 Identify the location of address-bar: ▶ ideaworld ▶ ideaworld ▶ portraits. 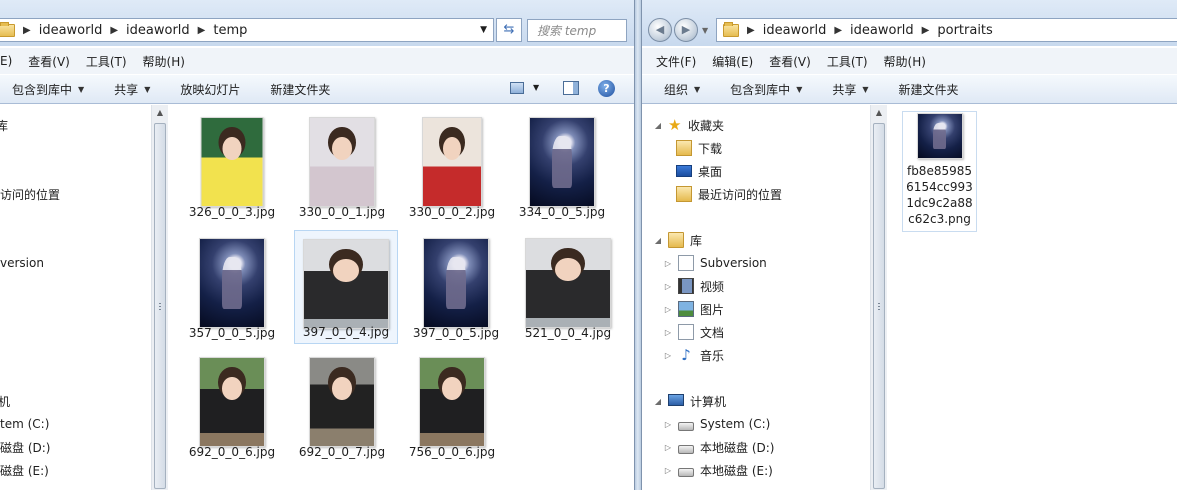
(946, 30).